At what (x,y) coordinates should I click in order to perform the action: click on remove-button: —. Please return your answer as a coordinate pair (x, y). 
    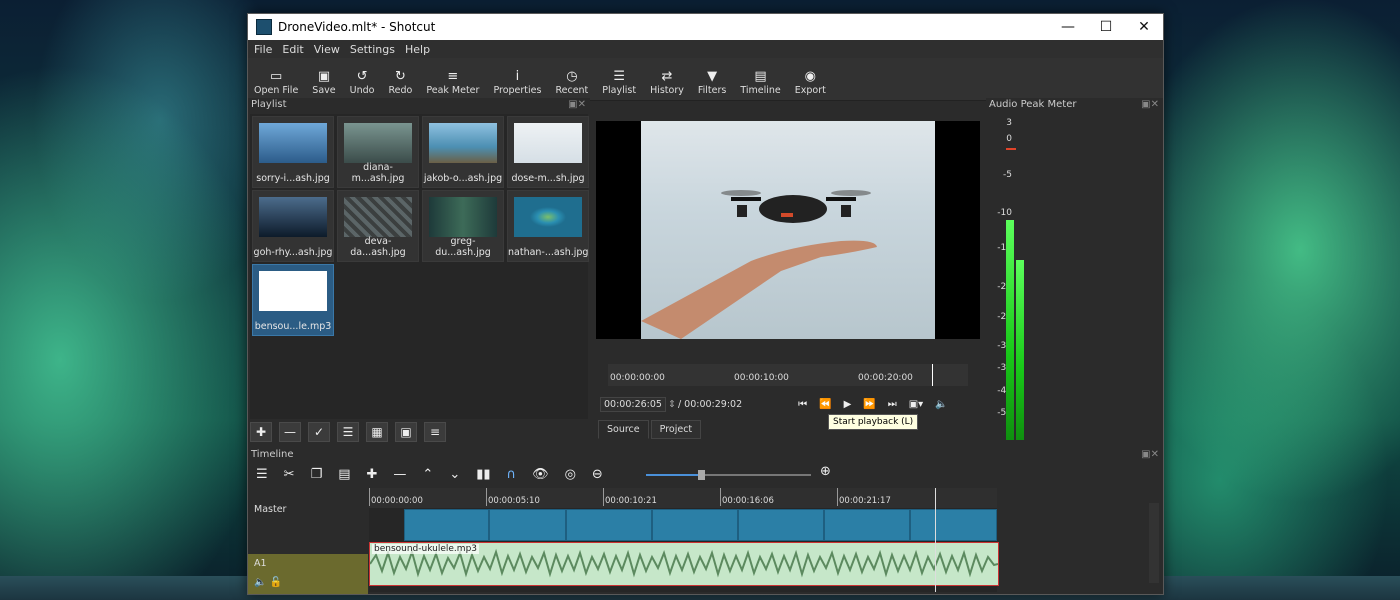
    Looking at the image, I should click on (290, 432).